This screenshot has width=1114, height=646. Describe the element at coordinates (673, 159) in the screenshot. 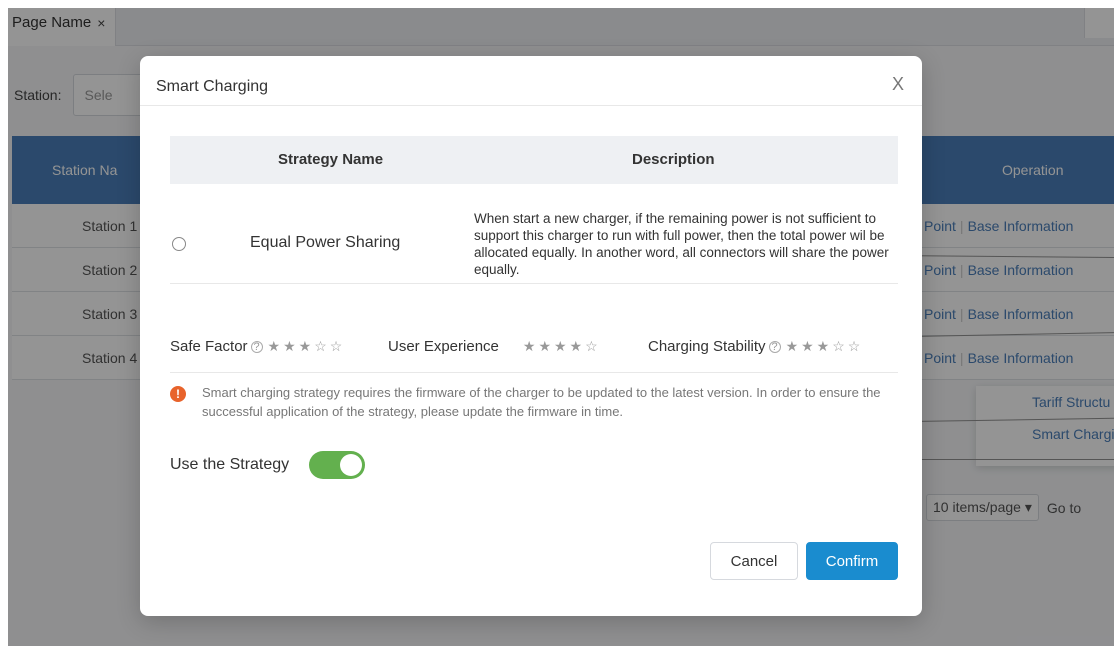

I see `header-description: Description` at that location.